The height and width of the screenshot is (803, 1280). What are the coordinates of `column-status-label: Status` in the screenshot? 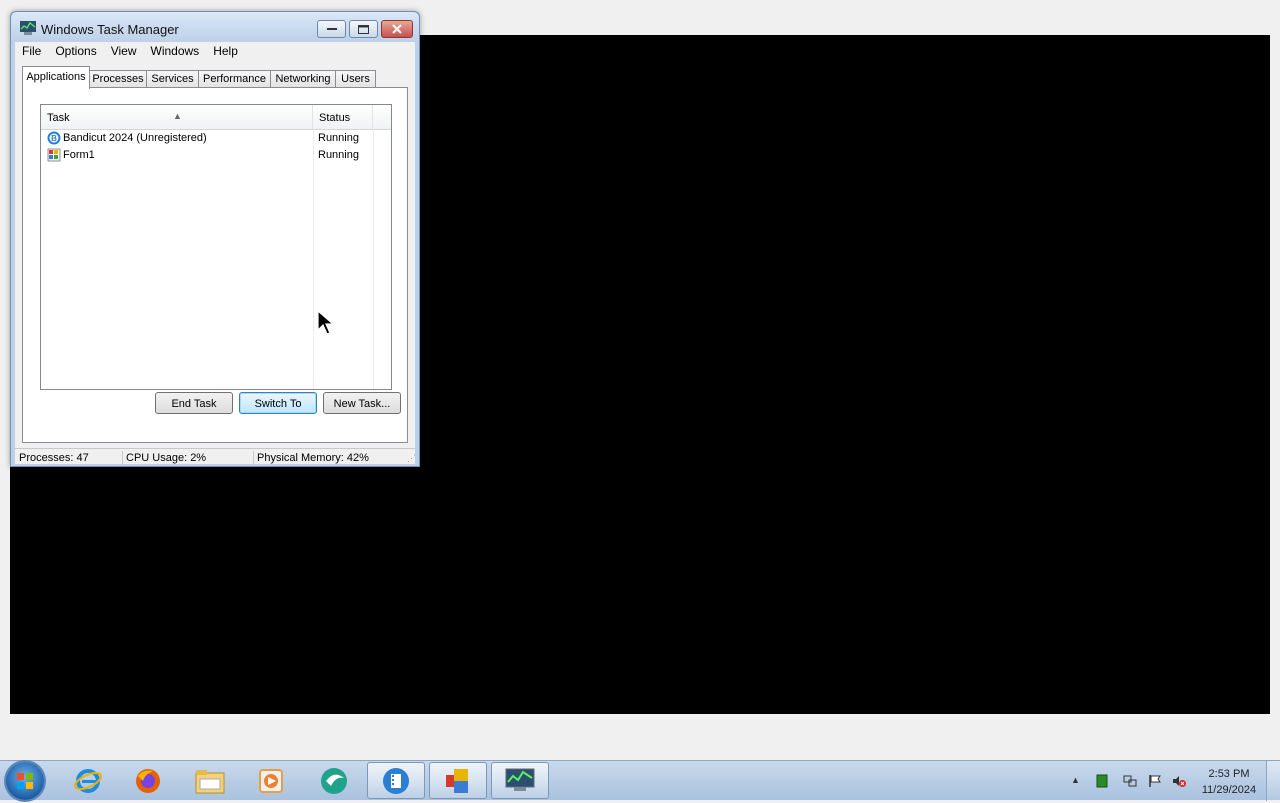 It's located at (335, 118).